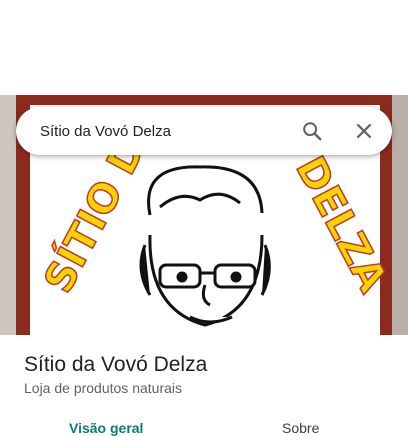 The height and width of the screenshot is (436, 408). Describe the element at coordinates (300, 428) in the screenshot. I see `tab-about: Sobre` at that location.